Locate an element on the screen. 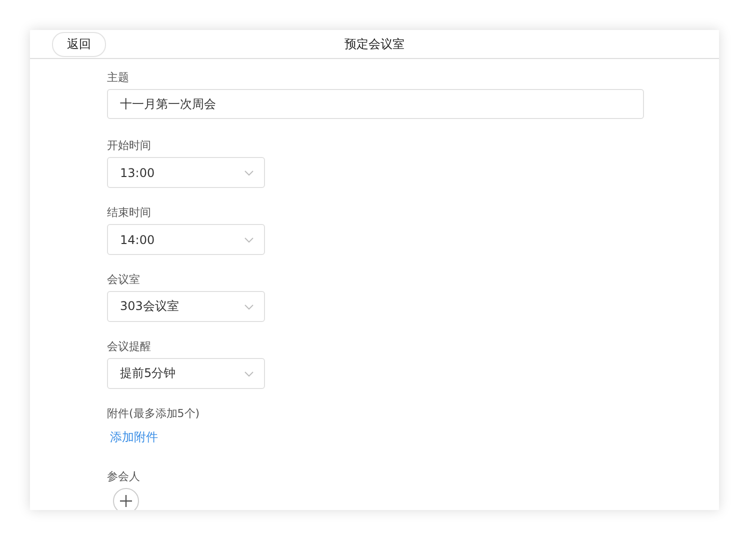 The width and height of the screenshot is (750, 542). subject-field: 十一月第一次周会 is located at coordinates (375, 104).